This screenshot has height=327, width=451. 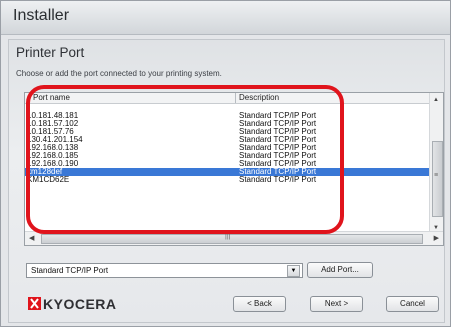 I want to click on horizontal-scrollbar: ◀ ||| ▶, so click(x=234, y=238).